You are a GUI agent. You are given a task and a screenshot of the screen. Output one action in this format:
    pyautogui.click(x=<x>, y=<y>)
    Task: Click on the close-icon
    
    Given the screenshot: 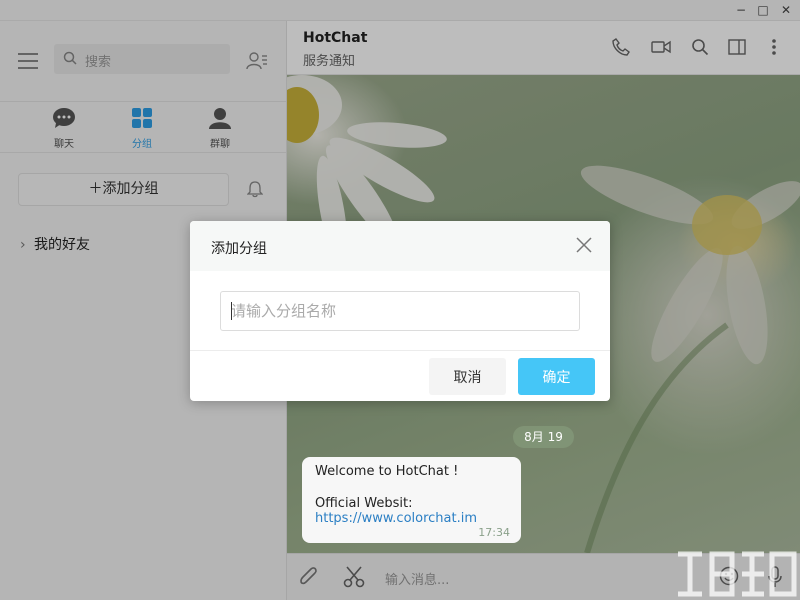 What is the action you would take?
    pyautogui.click(x=584, y=245)
    